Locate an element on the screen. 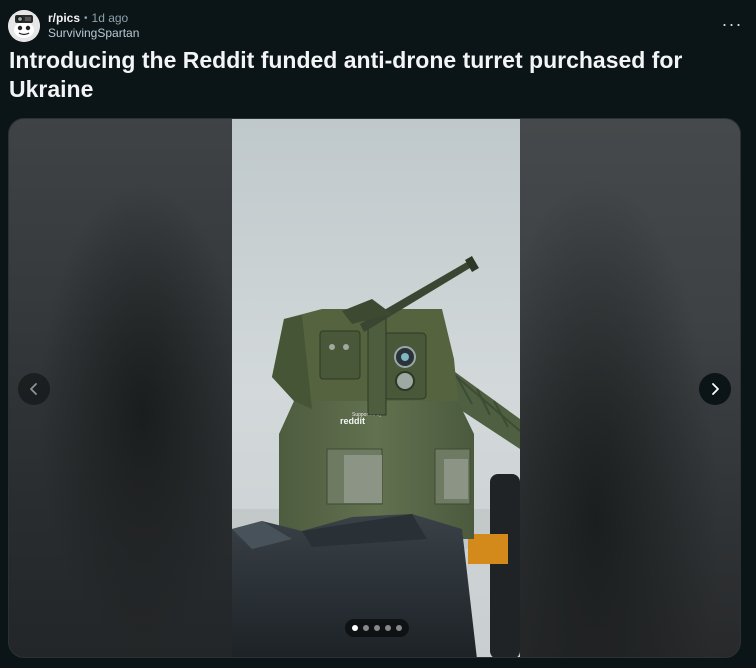  author-link: SurvivingSpartan is located at coordinates (93, 33).